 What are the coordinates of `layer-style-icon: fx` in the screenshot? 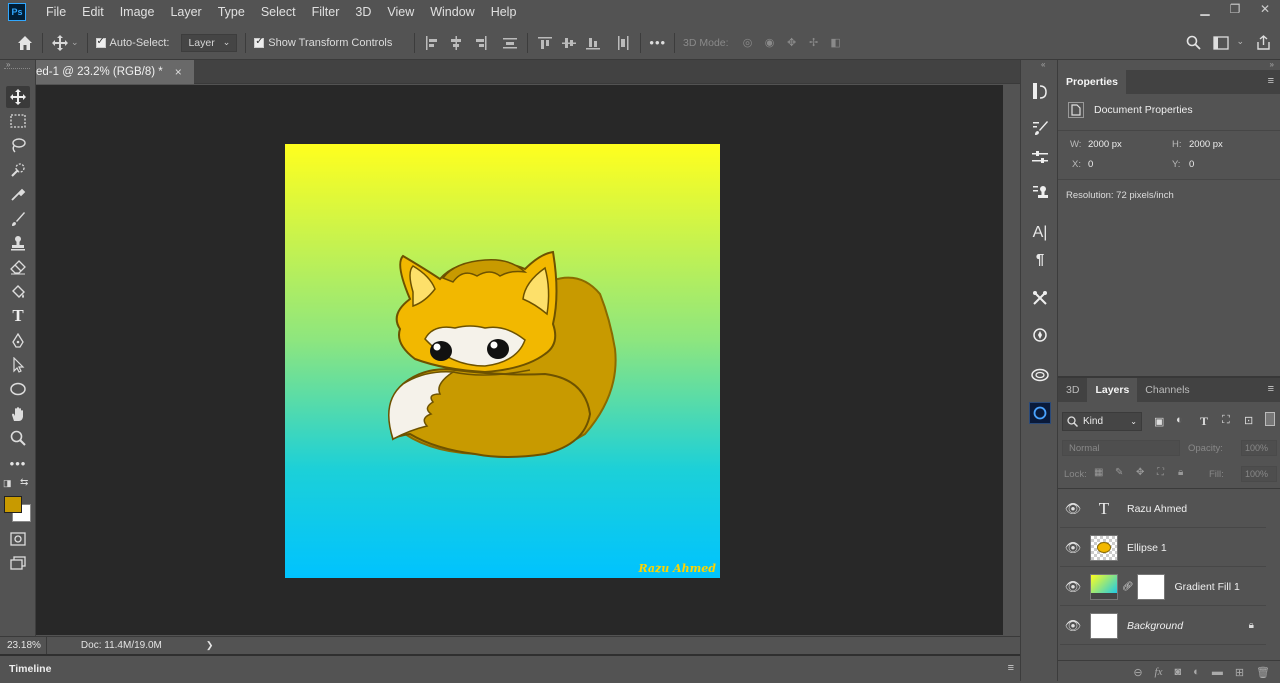 It's located at (1159, 672).